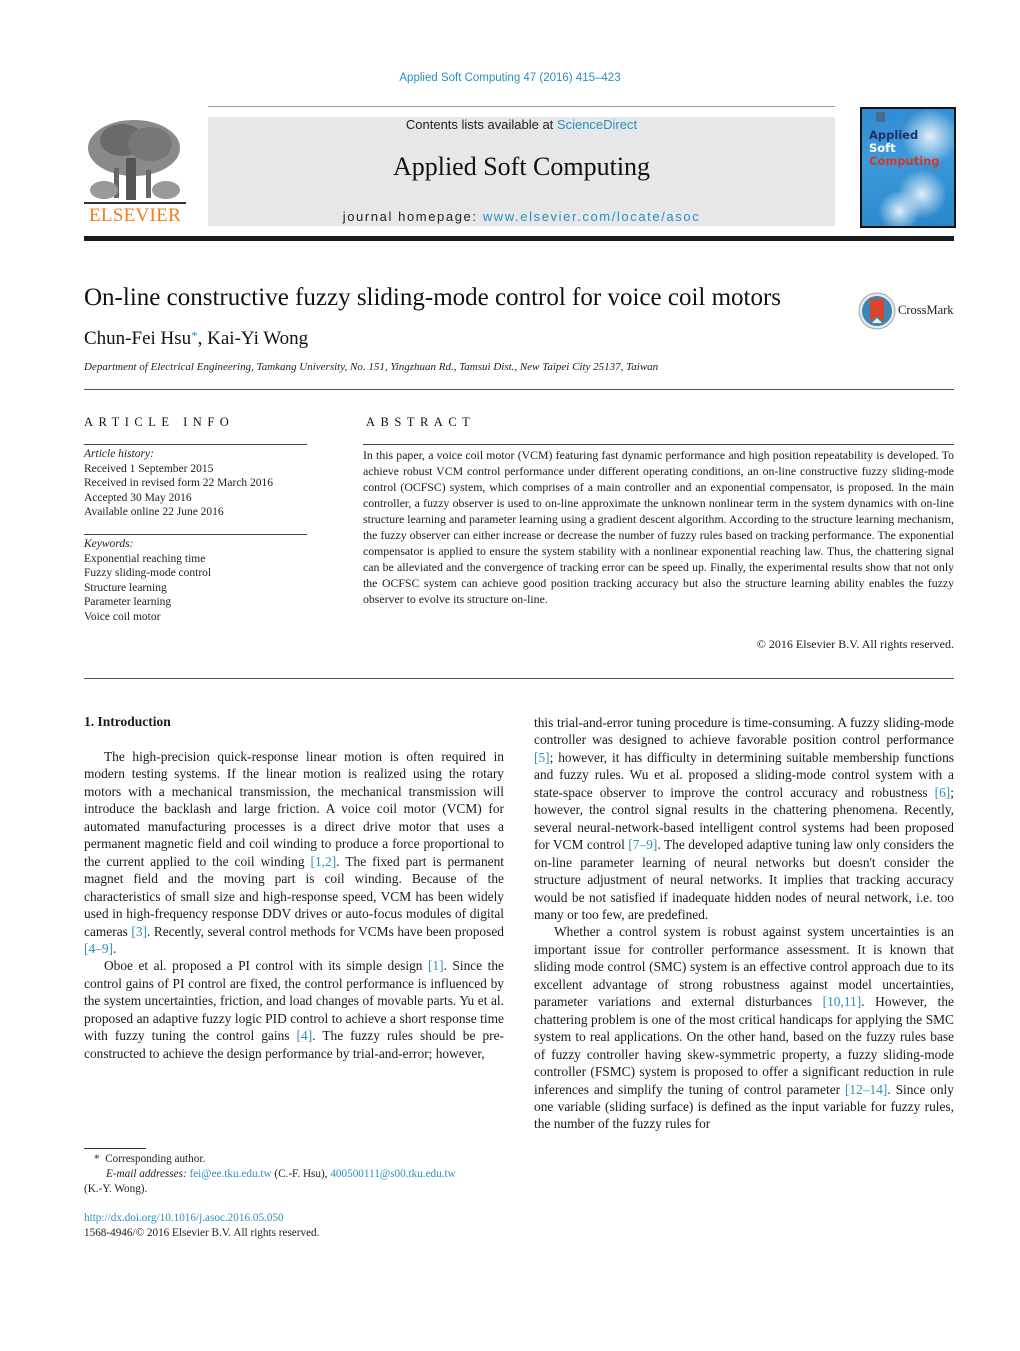 The height and width of the screenshot is (1351, 1020). I want to click on email-owner: (C.-F. Hsu),, so click(301, 1174).